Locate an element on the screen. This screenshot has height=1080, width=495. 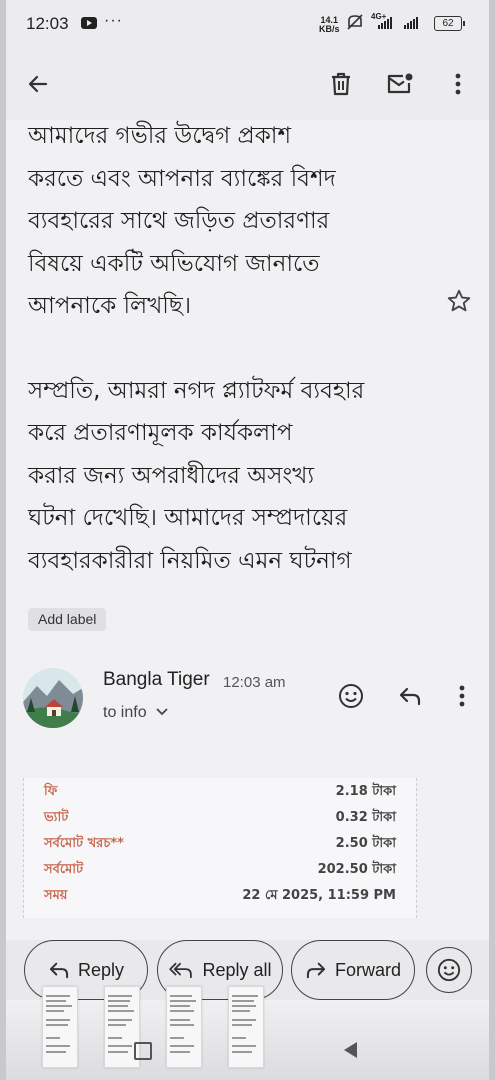
body-line: করার জন্য অপরাধীদের অসংখ্য is located at coordinates (171, 475).